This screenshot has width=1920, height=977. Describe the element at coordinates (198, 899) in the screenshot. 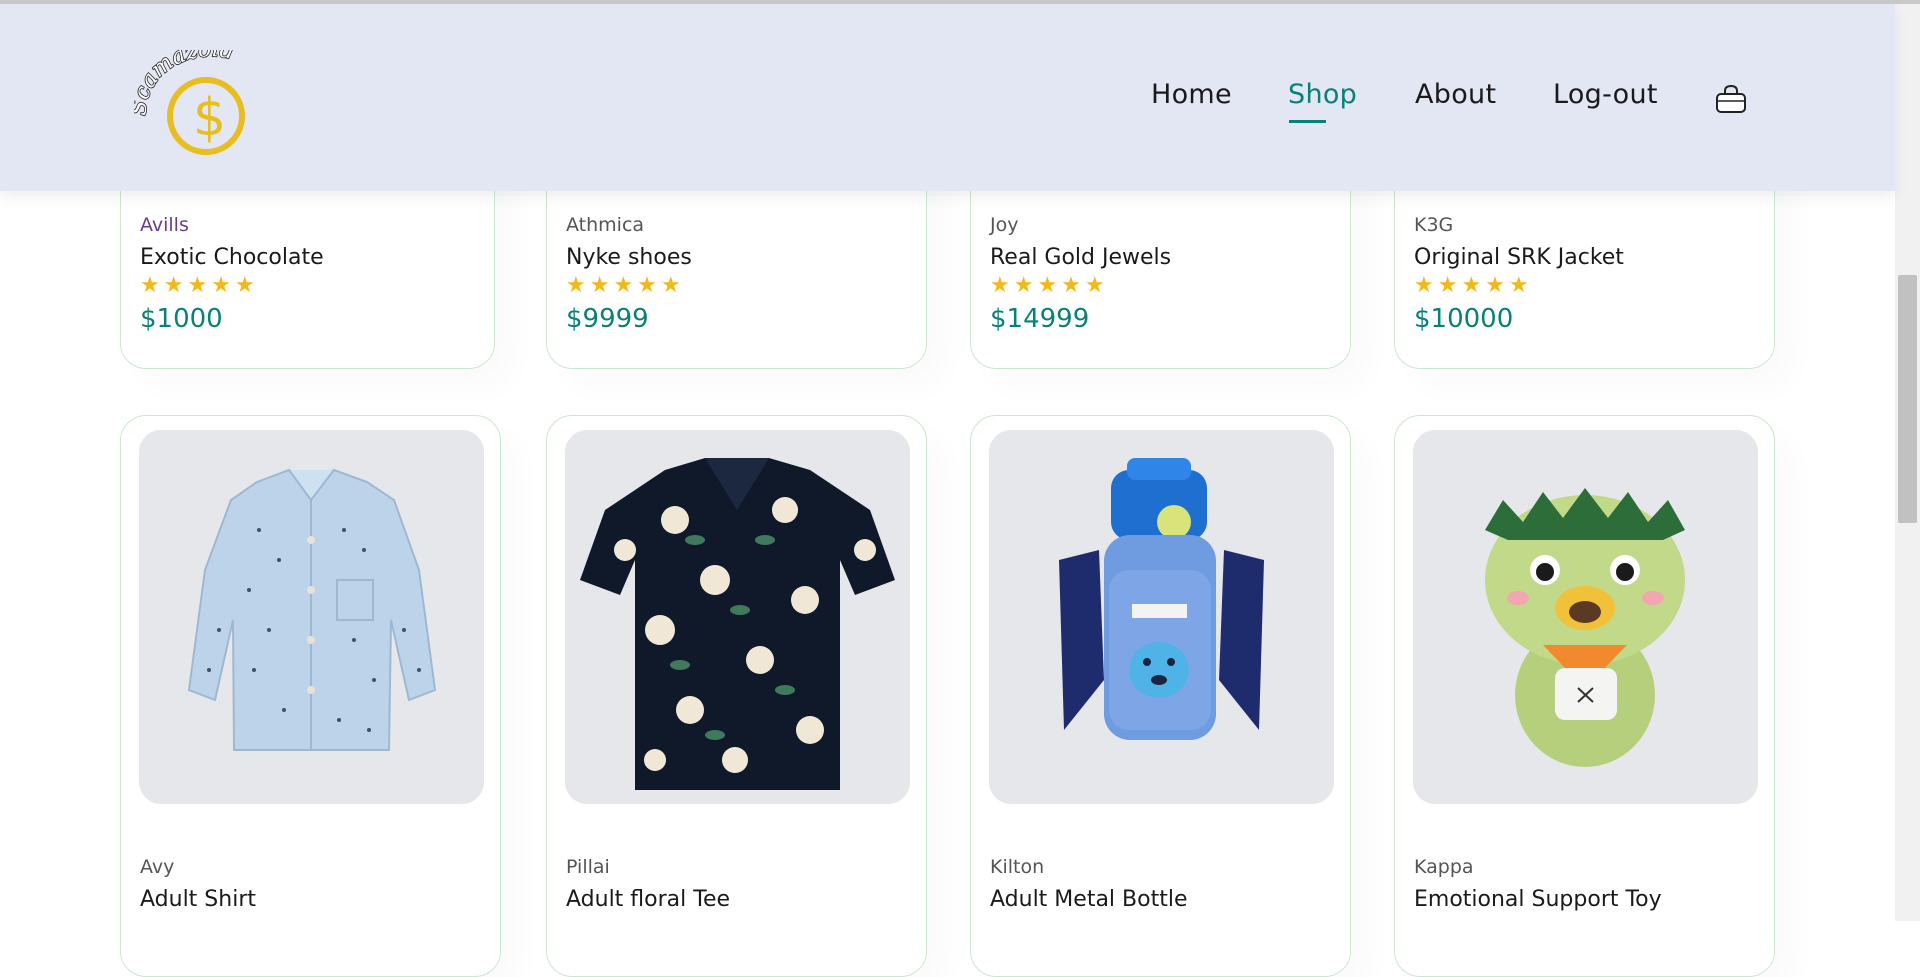

I see `product-name: Adult Shirt` at that location.